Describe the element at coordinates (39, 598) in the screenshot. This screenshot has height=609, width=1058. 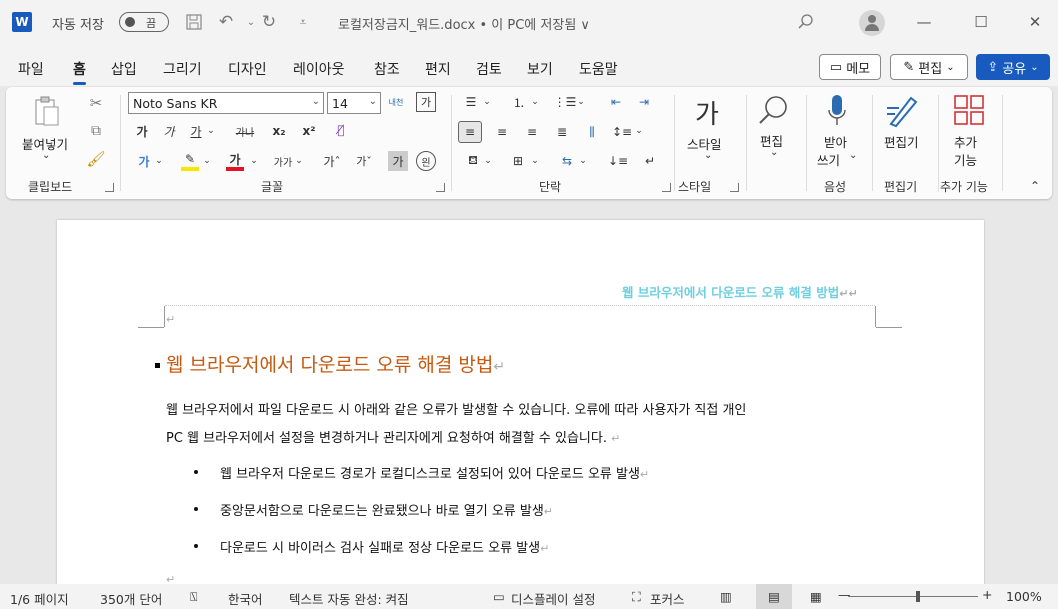
I see `page-count: 1/6 페이지` at that location.